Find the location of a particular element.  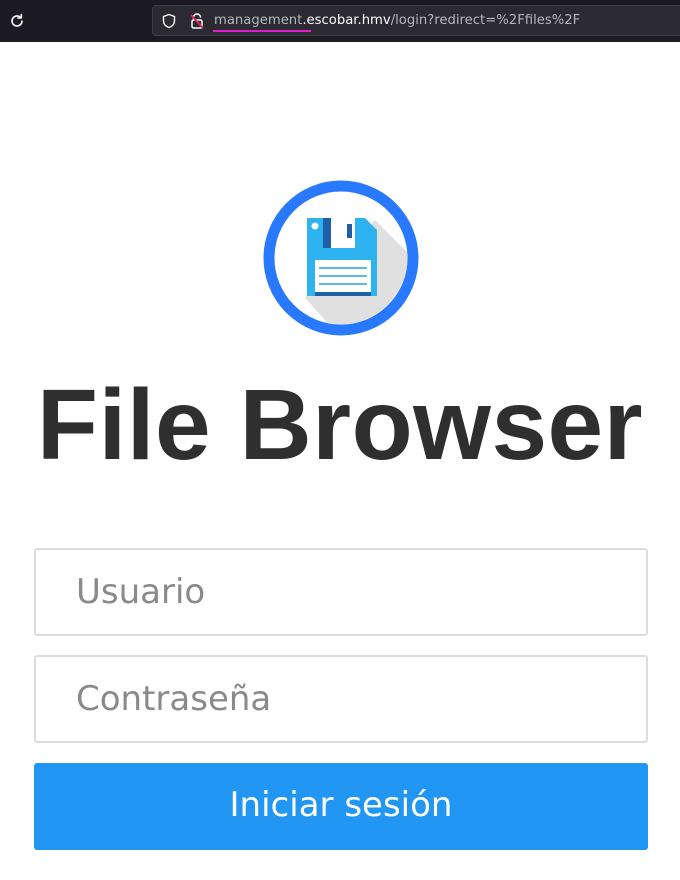

tracking-protection-shield-icon is located at coordinates (169, 21).